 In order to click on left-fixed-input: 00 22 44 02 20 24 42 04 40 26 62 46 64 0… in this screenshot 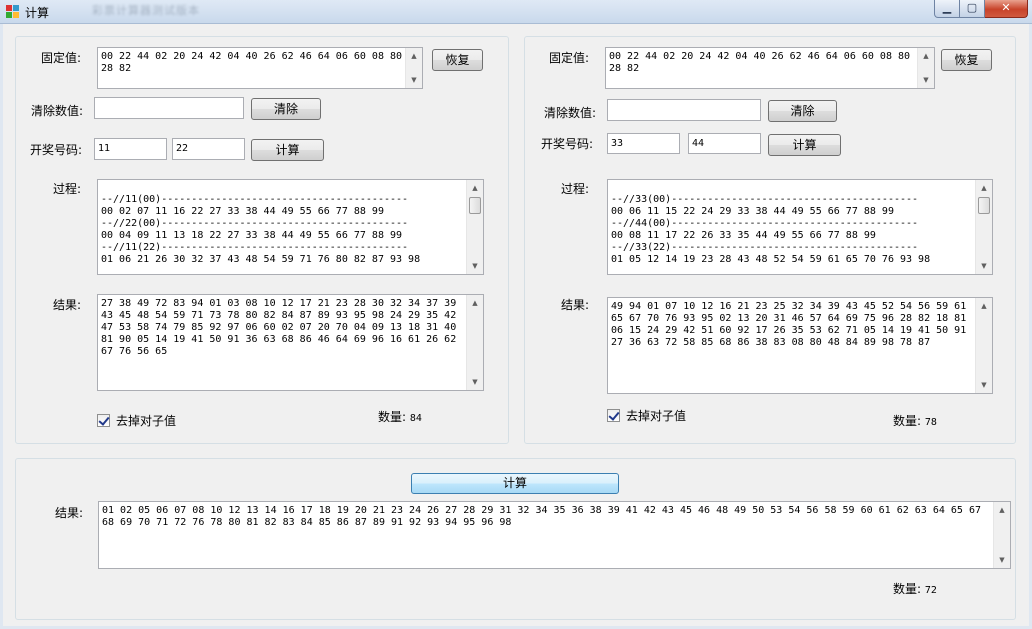, I will do `click(260, 68)`.